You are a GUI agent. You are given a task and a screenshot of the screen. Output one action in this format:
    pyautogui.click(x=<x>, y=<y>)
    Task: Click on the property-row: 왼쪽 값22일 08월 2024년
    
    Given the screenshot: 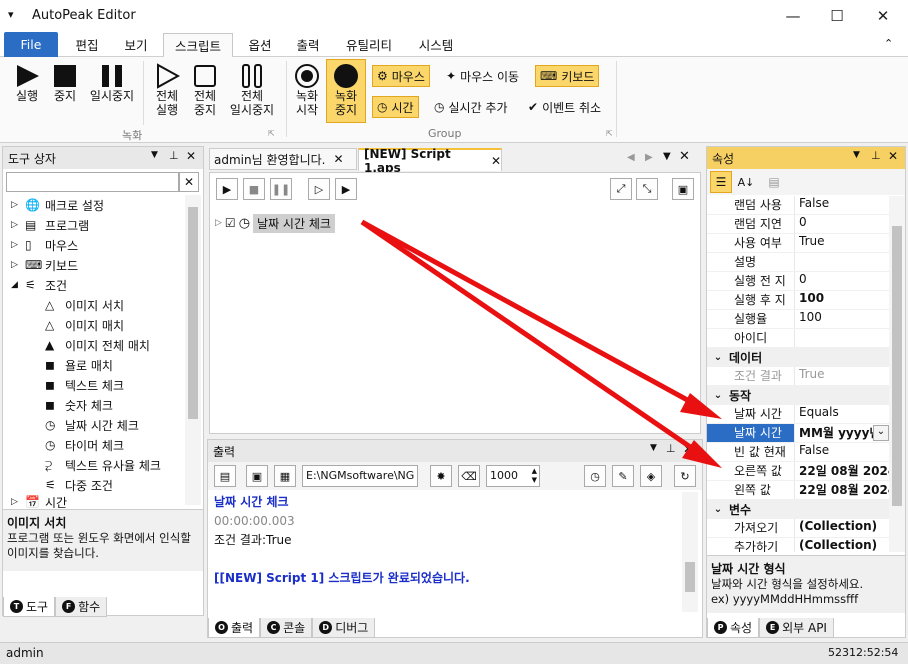 What is the action you would take?
    pyautogui.click(x=798, y=490)
    